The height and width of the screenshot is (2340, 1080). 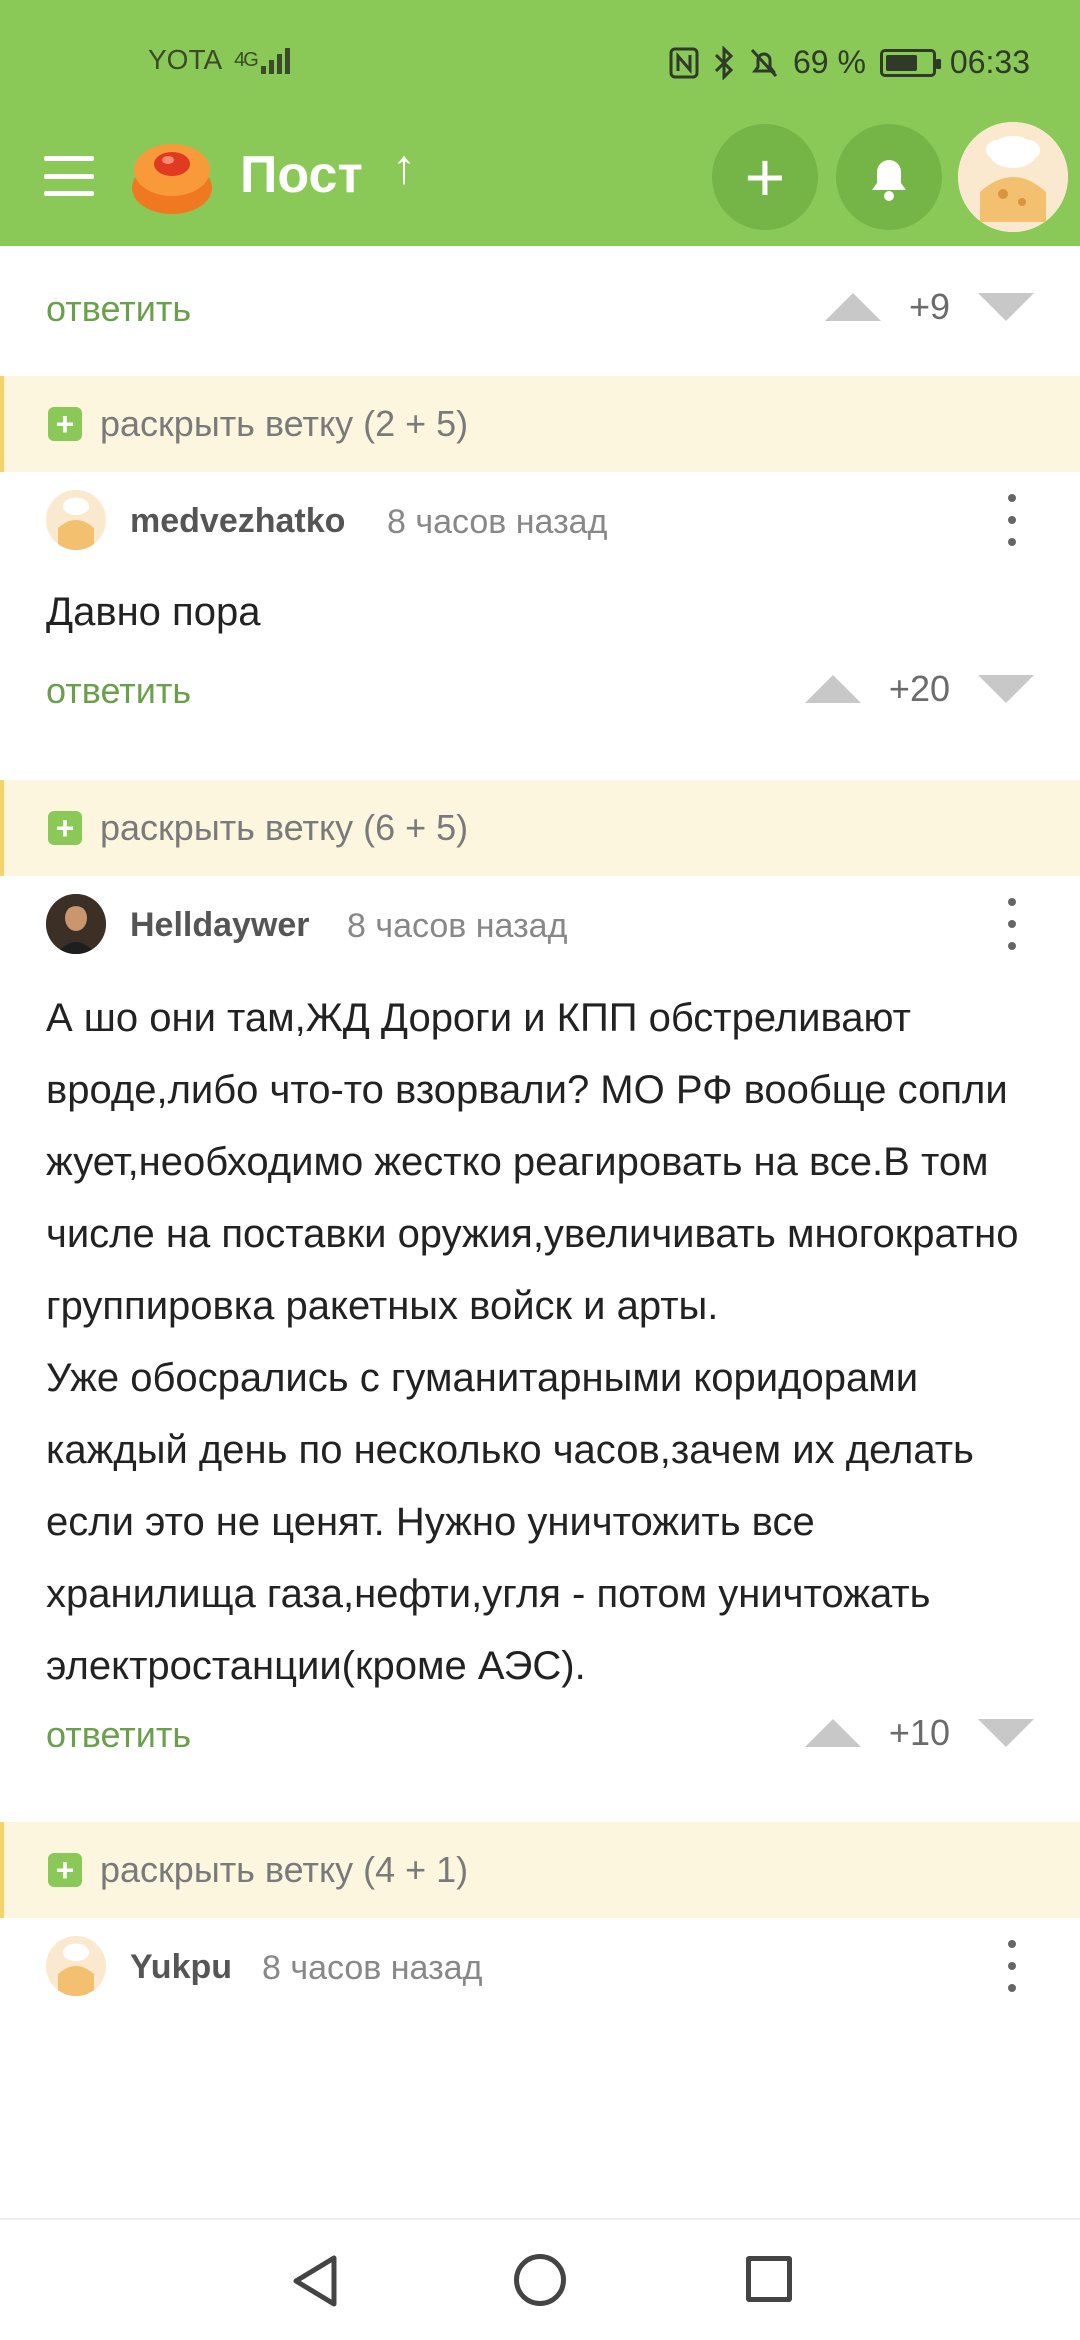 What do you see at coordinates (284, 827) in the screenshot?
I see `expand-branch-label: раскрыть ветку (6 + 5)` at bounding box center [284, 827].